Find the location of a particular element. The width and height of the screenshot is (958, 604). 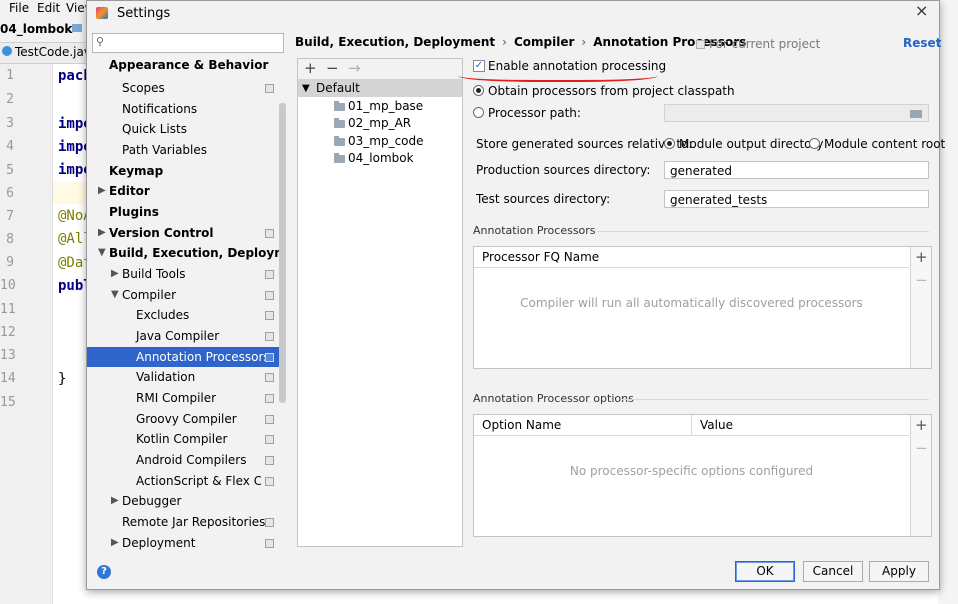

tree-item-kotlin-compiler: Kotlin Compiler is located at coordinates (183, 439).